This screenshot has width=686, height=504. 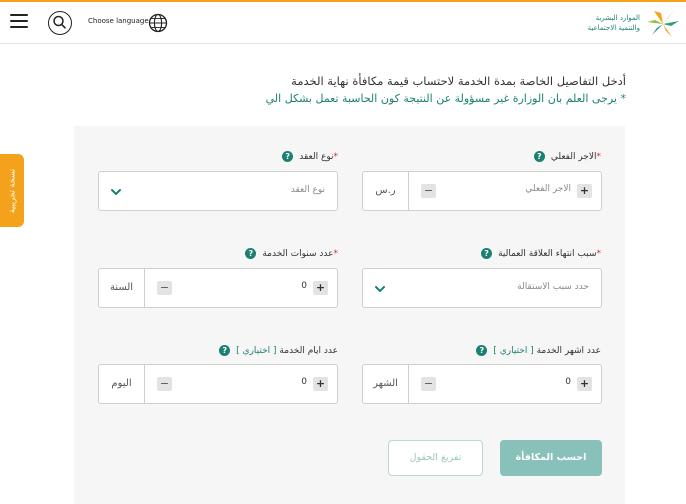 I want to click on months-unit: الشهر, so click(x=386, y=384).